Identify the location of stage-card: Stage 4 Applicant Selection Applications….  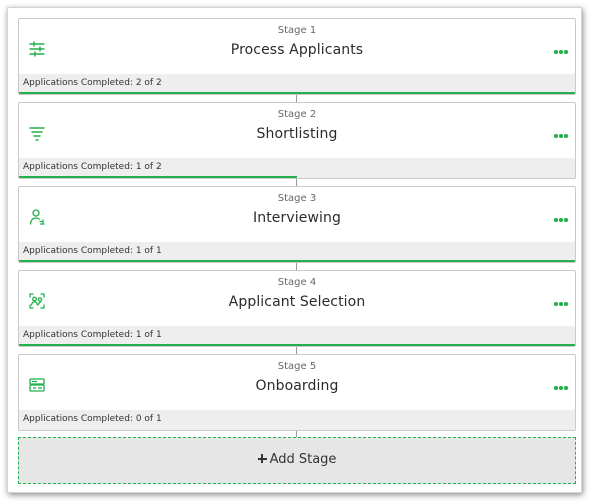
(297, 308).